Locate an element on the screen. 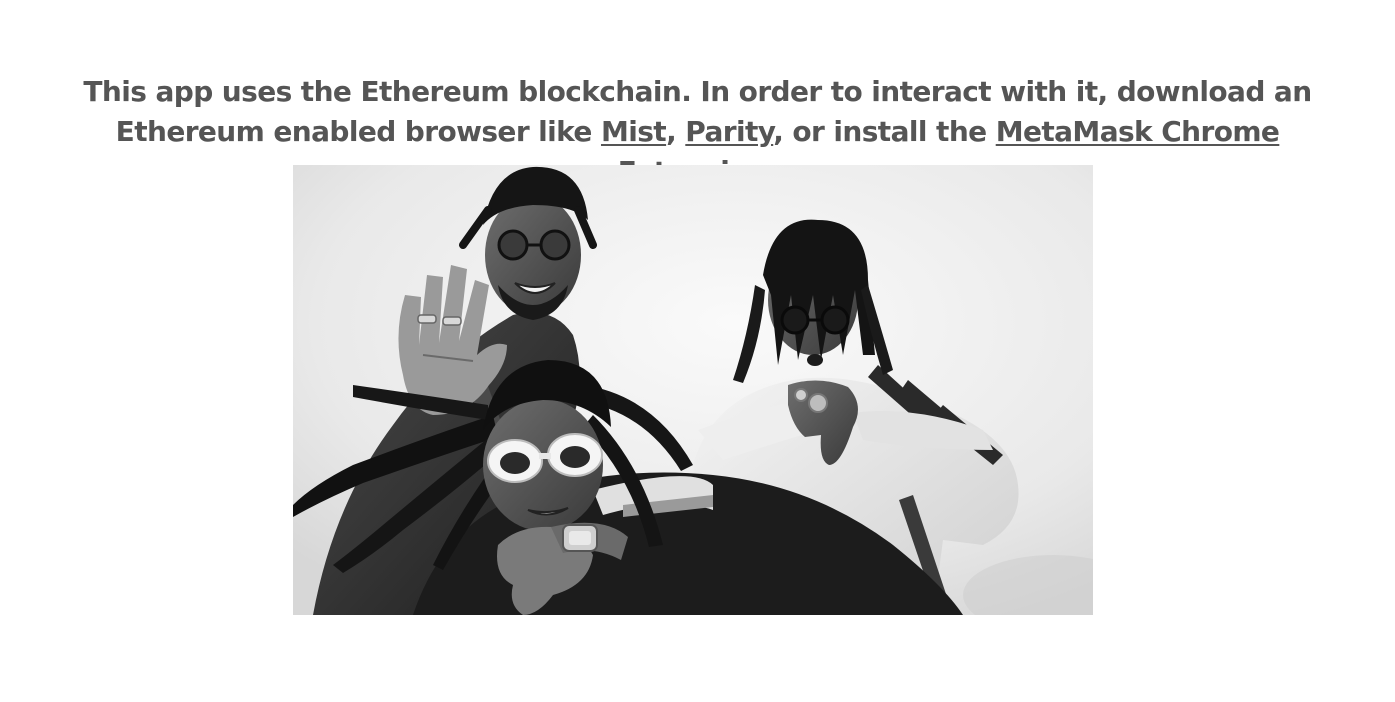 This screenshot has width=1395, height=702. parity-link: Parity is located at coordinates (729, 131).